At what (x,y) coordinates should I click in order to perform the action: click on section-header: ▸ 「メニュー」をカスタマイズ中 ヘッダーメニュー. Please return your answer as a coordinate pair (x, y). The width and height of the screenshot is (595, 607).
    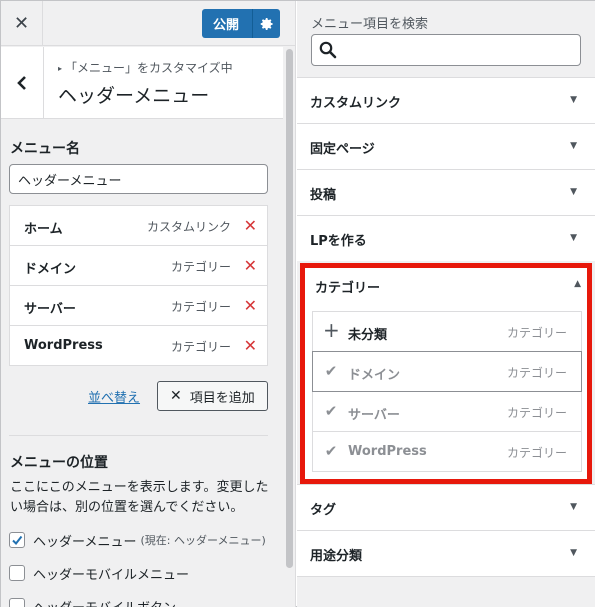
    Looking at the image, I should click on (142, 83).